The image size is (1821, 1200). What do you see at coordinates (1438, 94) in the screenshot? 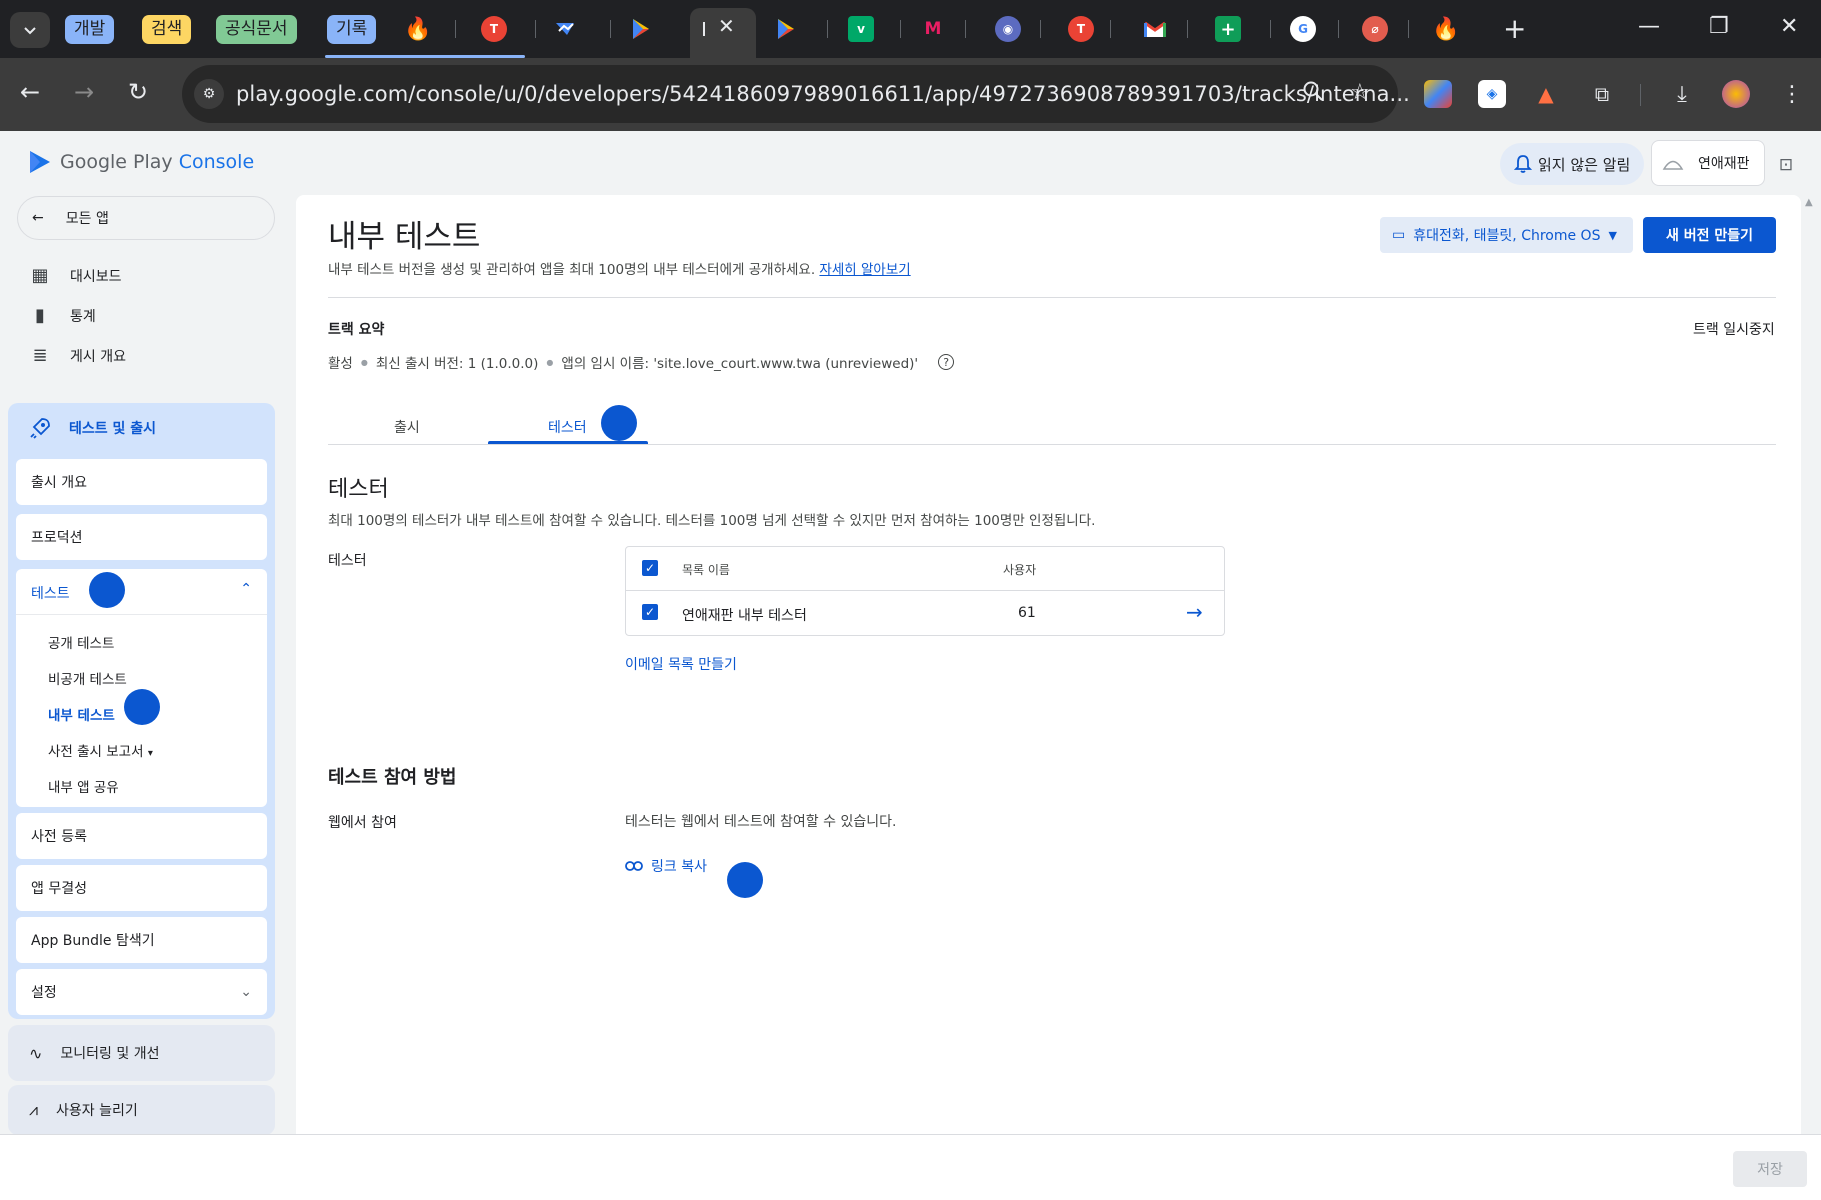
I see `color-extension-icon` at bounding box center [1438, 94].